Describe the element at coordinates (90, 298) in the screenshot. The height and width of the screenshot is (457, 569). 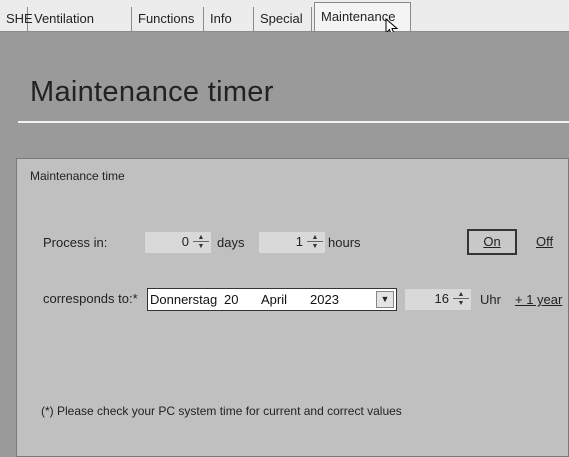
I see `corresponds-to-label: corresponds to:*` at that location.